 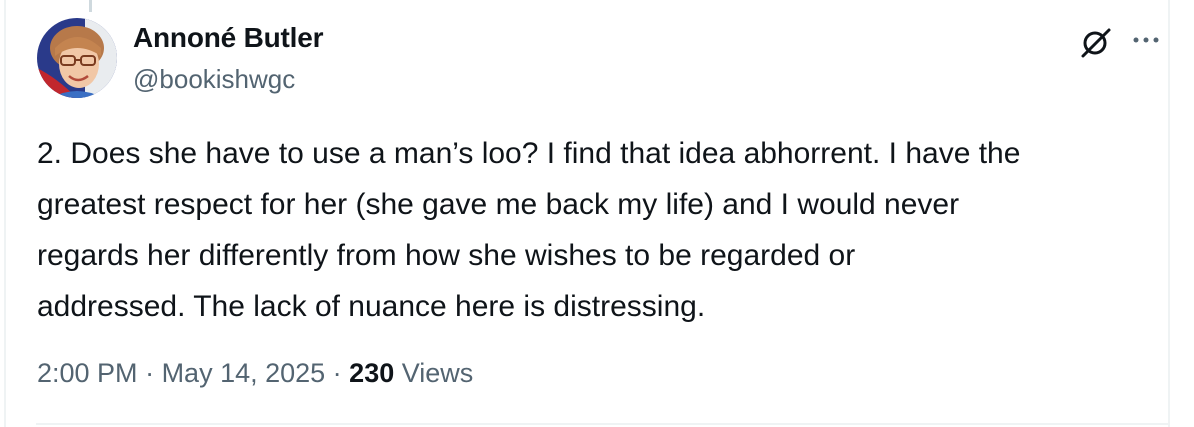 I want to click on more-options-icon, so click(x=1146, y=42).